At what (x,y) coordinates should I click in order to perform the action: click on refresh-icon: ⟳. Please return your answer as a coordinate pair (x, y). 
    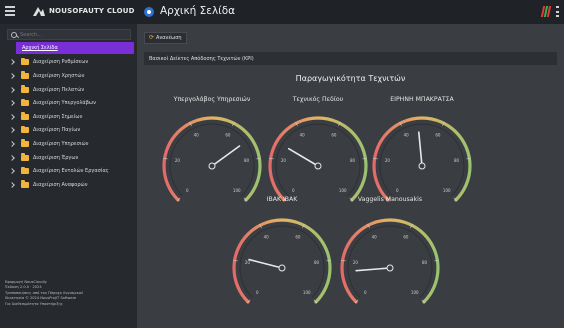
    Looking at the image, I should click on (152, 37).